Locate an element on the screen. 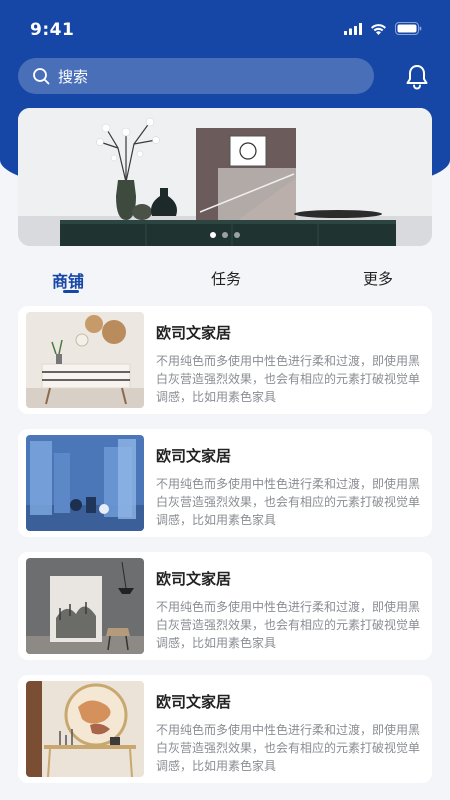  notification-bell-icon is located at coordinates (417, 77).